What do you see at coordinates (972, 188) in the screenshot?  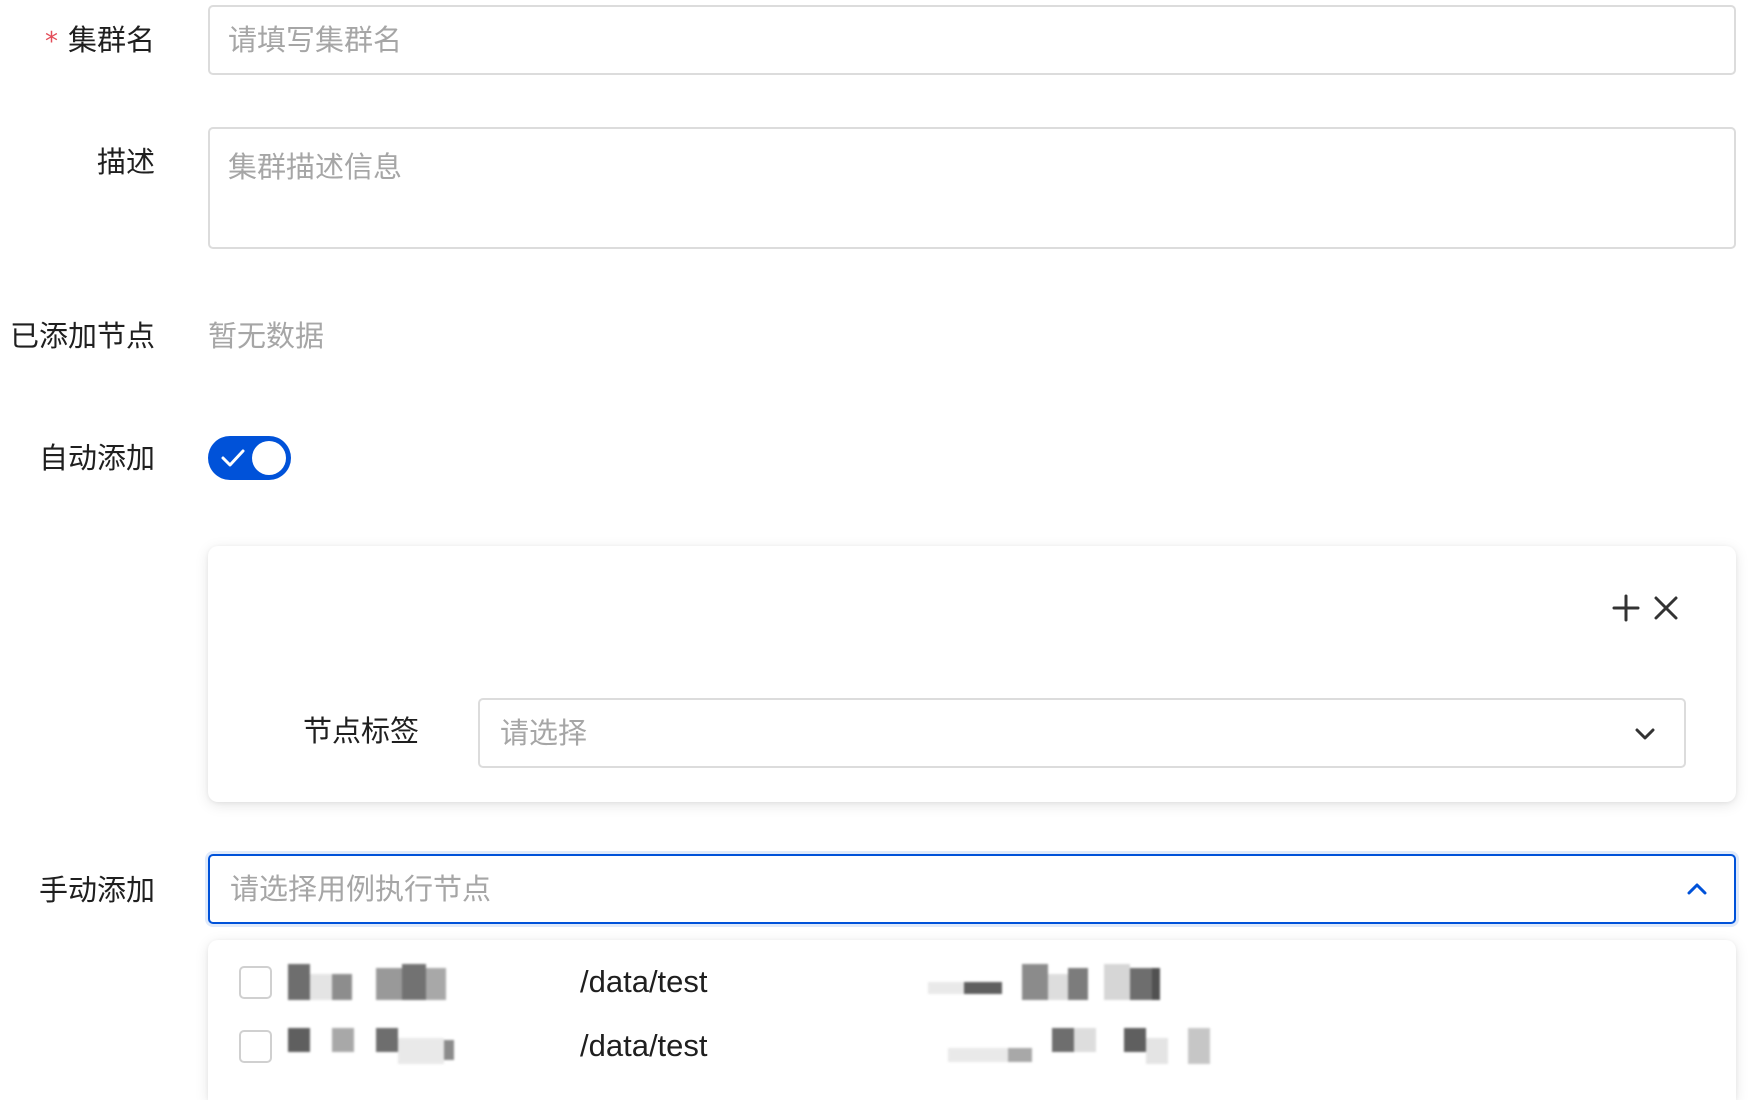 I see `description-textarea` at bounding box center [972, 188].